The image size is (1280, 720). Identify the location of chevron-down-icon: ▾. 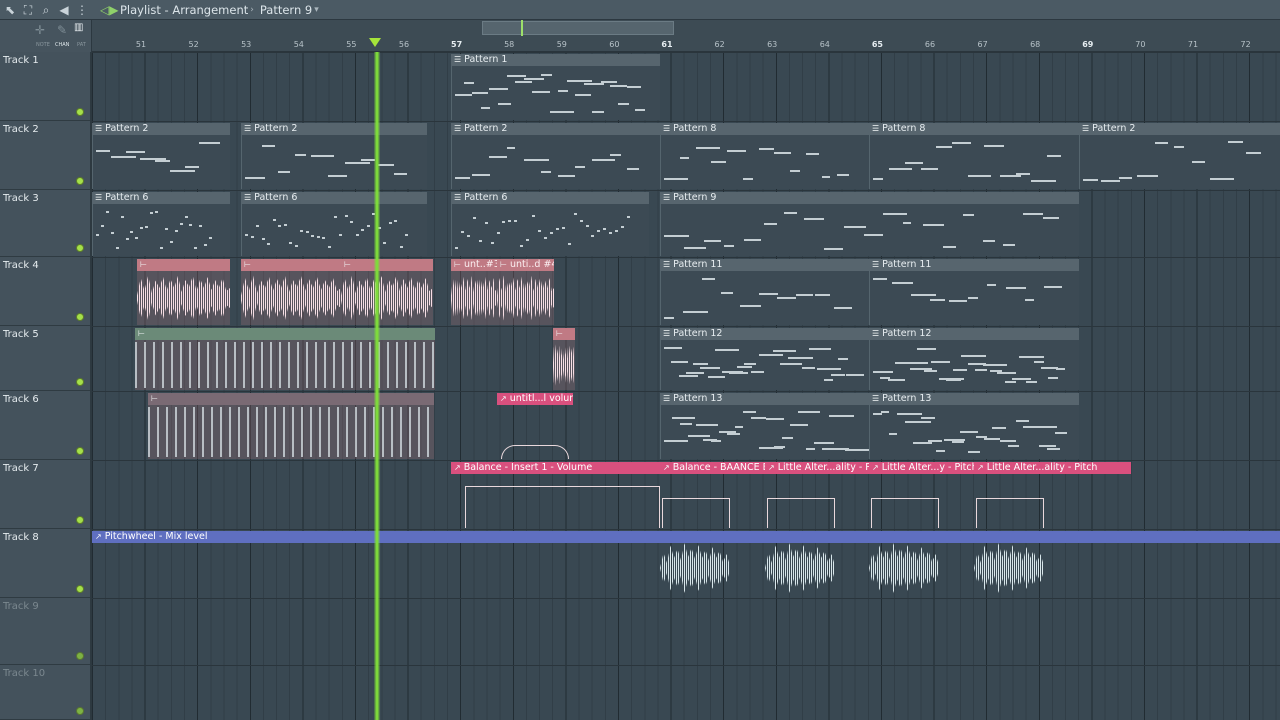
(316, 10).